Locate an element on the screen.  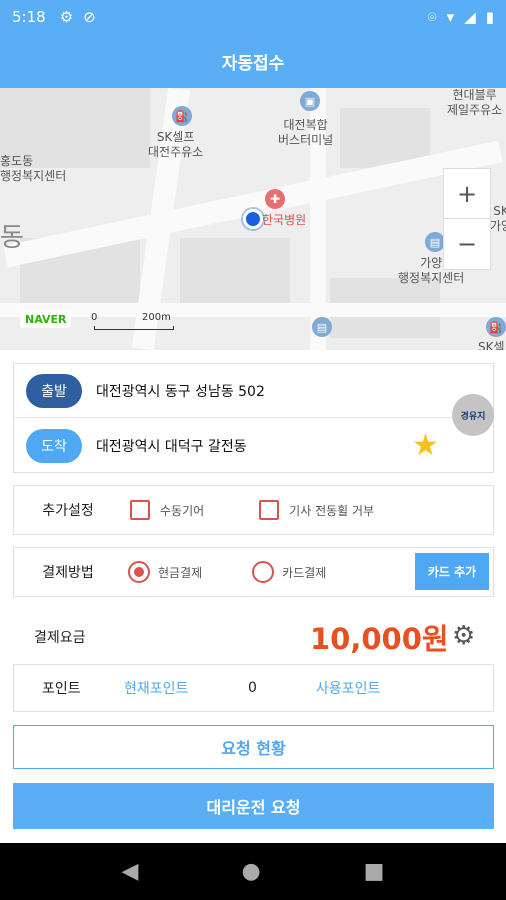
zoom-in-button: + is located at coordinates (467, 194).